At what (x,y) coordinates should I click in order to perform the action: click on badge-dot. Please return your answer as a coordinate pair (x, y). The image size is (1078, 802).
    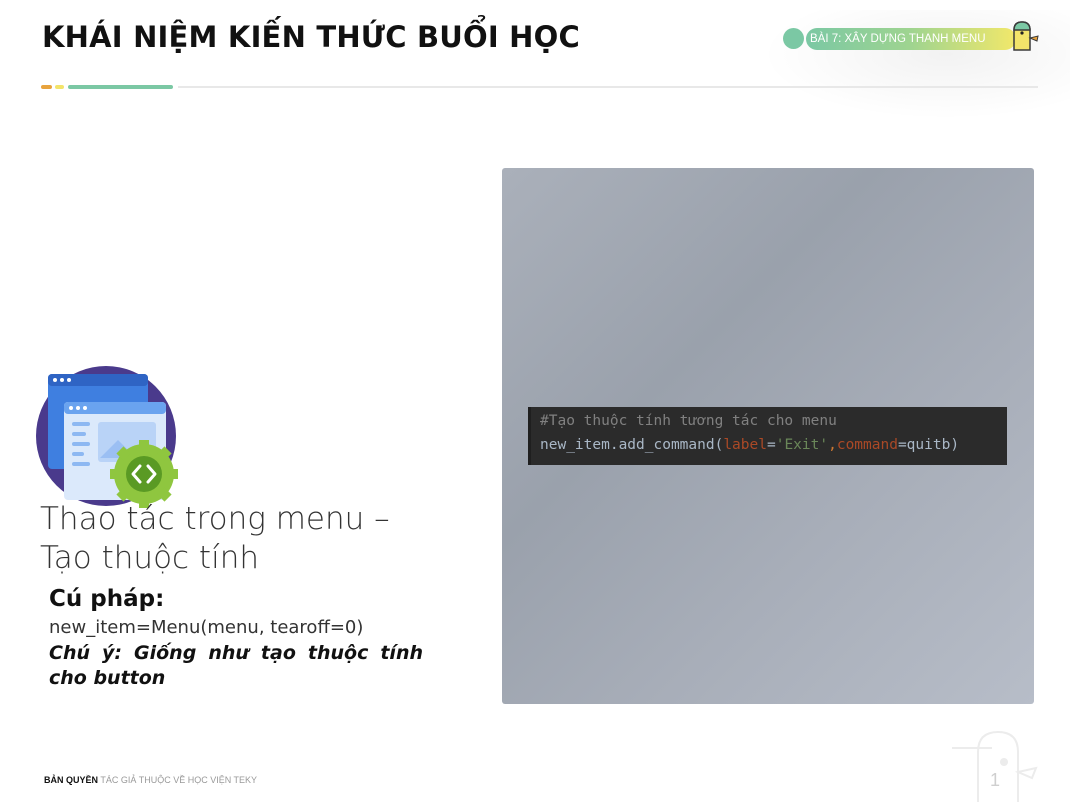
    Looking at the image, I should click on (793, 38).